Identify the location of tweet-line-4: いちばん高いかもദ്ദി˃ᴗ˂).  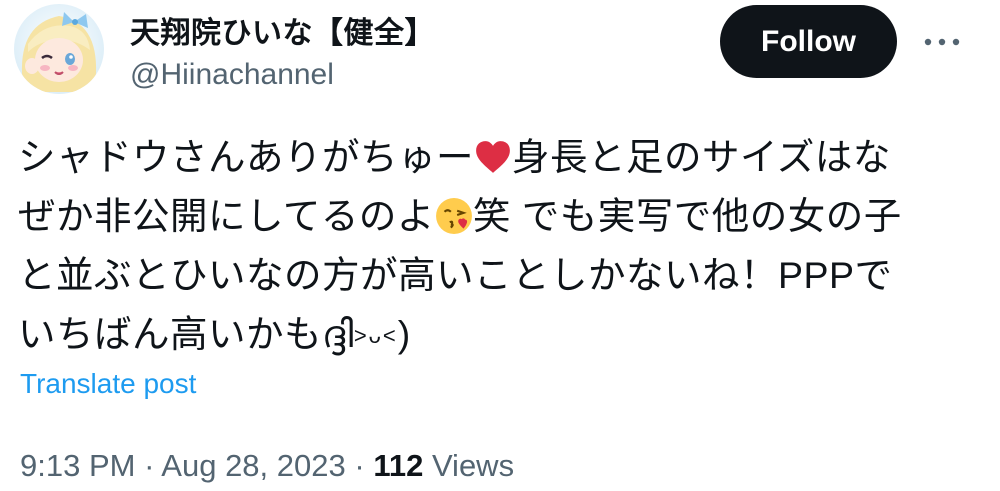
(498, 335).